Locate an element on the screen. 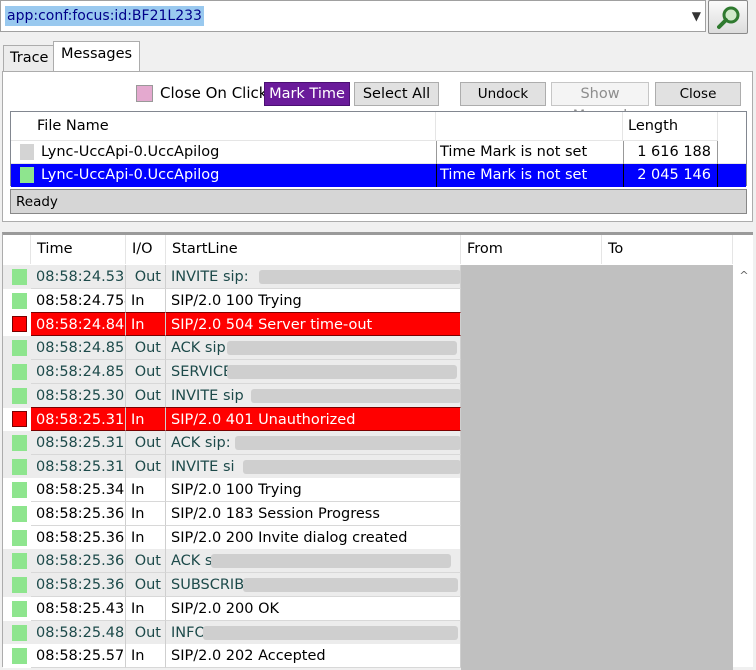 The width and height of the screenshot is (756, 670). address-combobox: app:conf:focus:id:BF21L233 ▼ is located at coordinates (353, 16).